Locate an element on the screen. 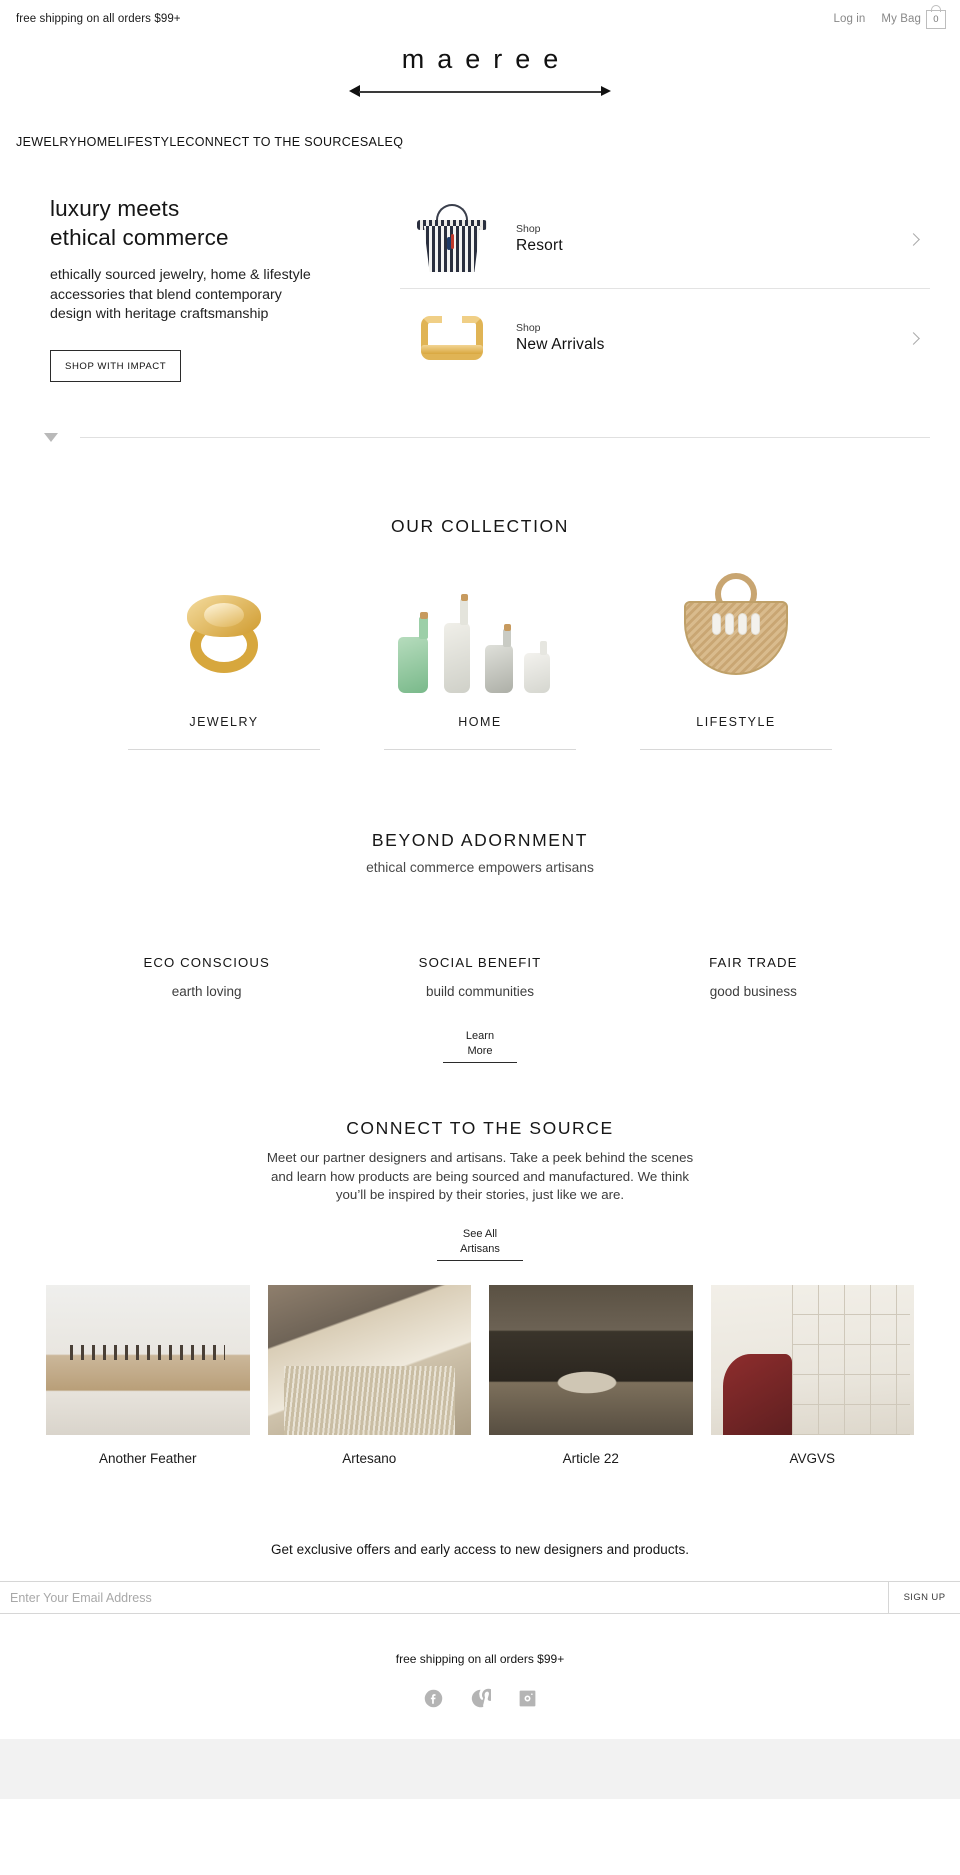 The height and width of the screenshot is (1875, 960). nav-item-sale: SALE is located at coordinates (376, 142).